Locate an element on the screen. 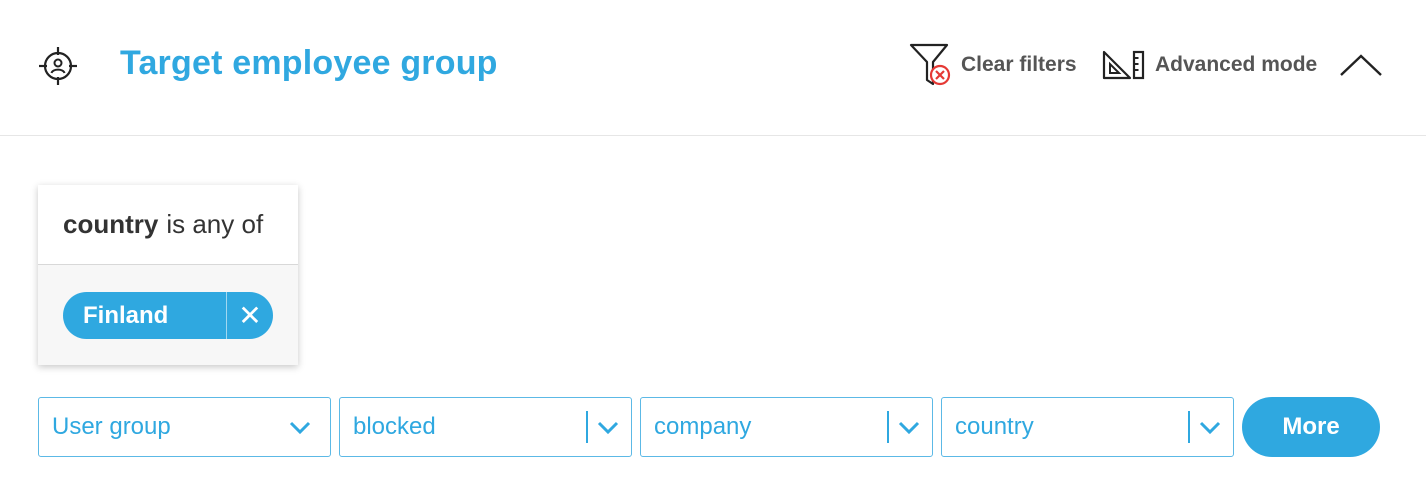 This screenshot has height=502, width=1426. target-user-icon is located at coordinates (58, 66).